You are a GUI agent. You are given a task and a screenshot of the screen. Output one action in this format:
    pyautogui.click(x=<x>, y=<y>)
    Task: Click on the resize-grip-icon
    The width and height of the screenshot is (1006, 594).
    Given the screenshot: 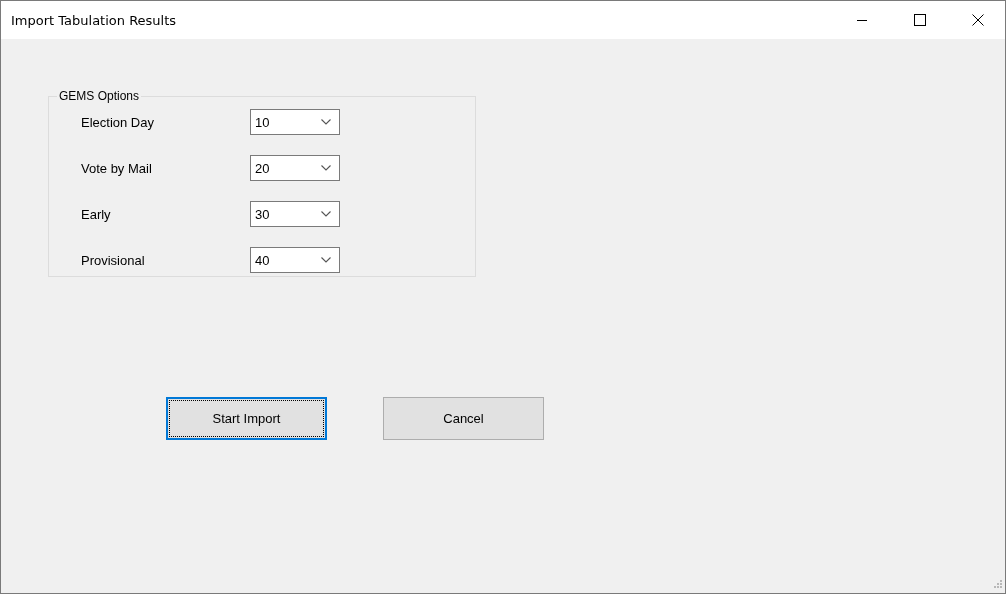 What is the action you would take?
    pyautogui.click(x=997, y=585)
    